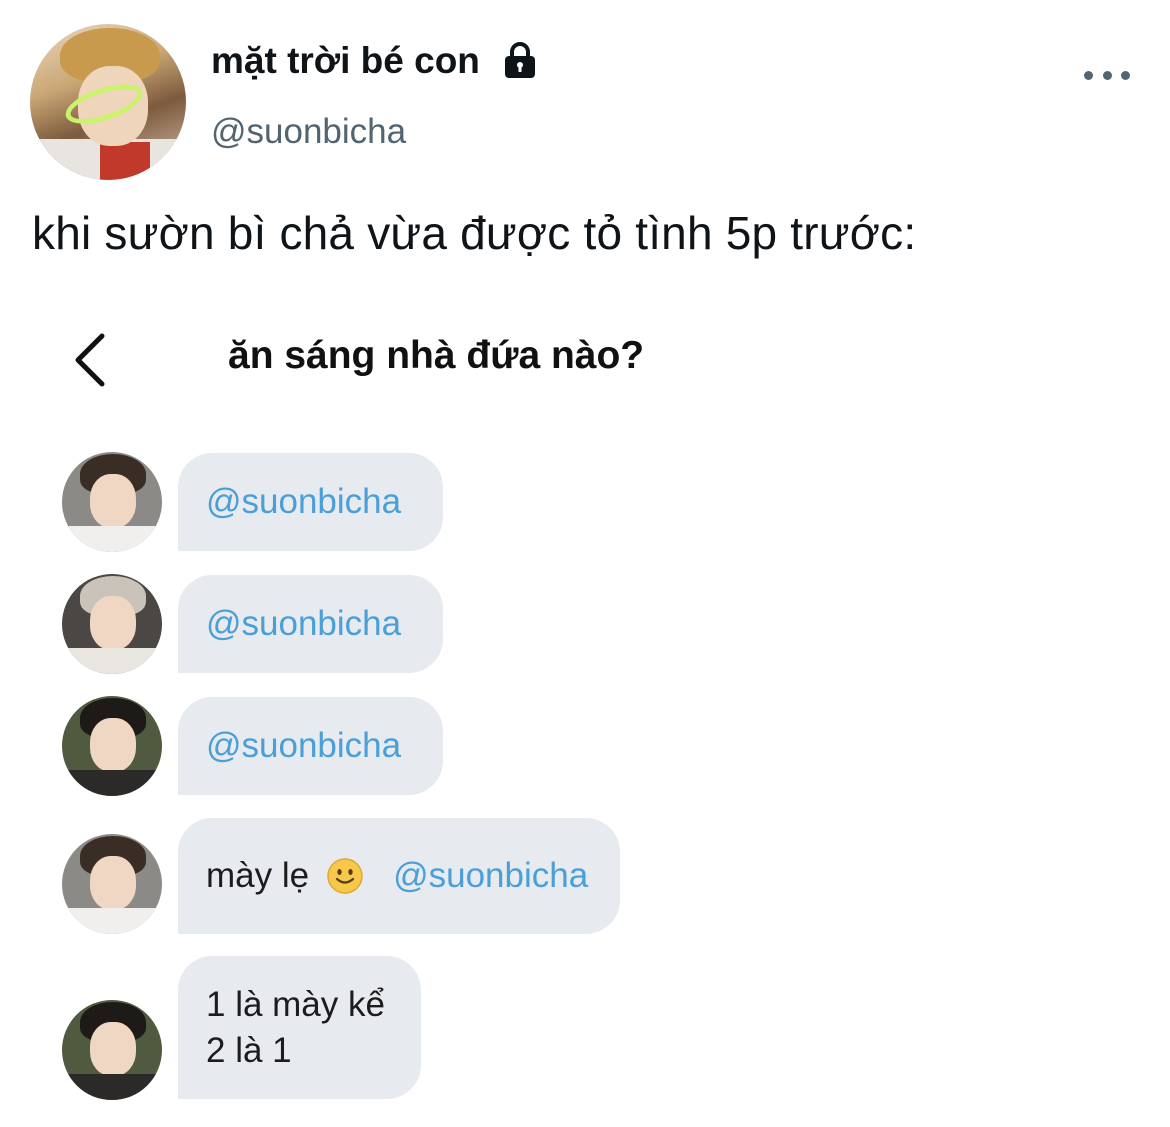  I want to click on slightly-smiling-face-icon, so click(345, 876).